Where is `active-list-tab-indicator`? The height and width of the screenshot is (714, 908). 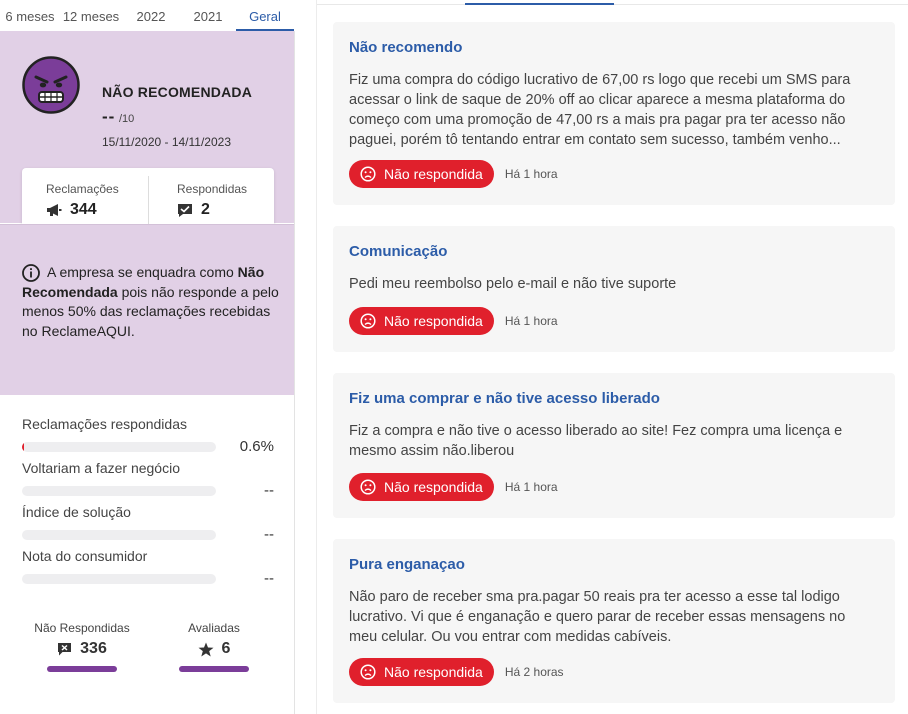 active-list-tab-indicator is located at coordinates (539, 4).